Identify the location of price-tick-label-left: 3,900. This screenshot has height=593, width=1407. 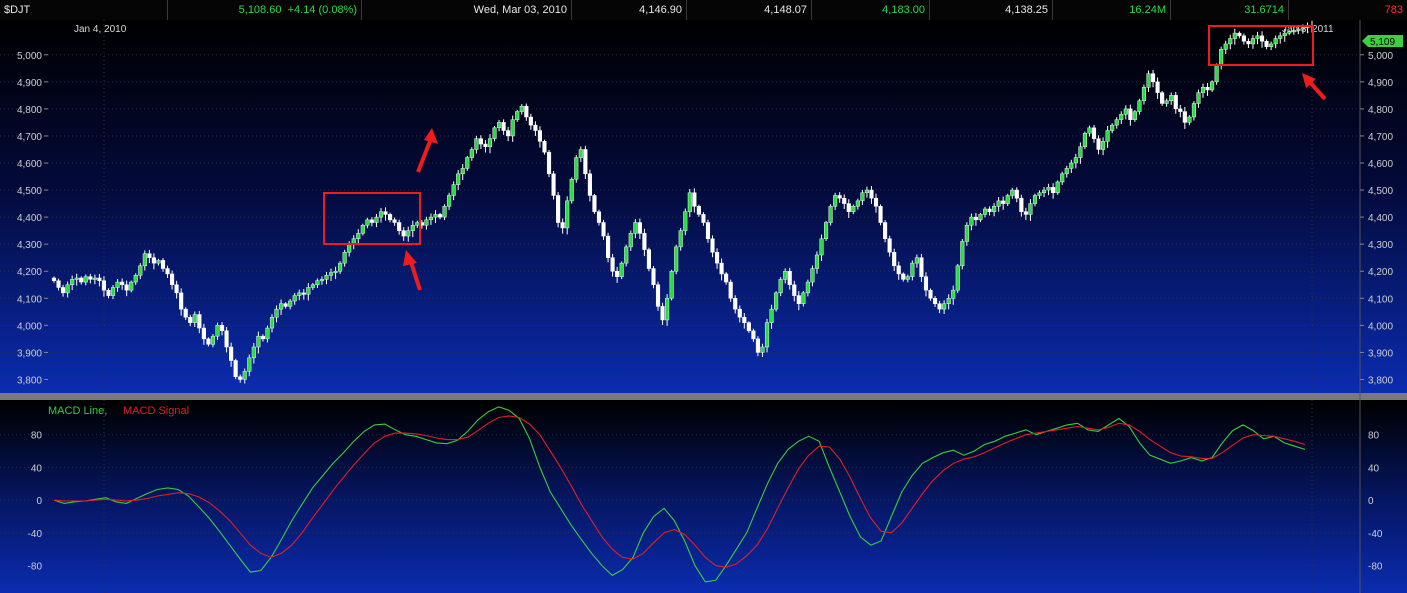
(29, 353).